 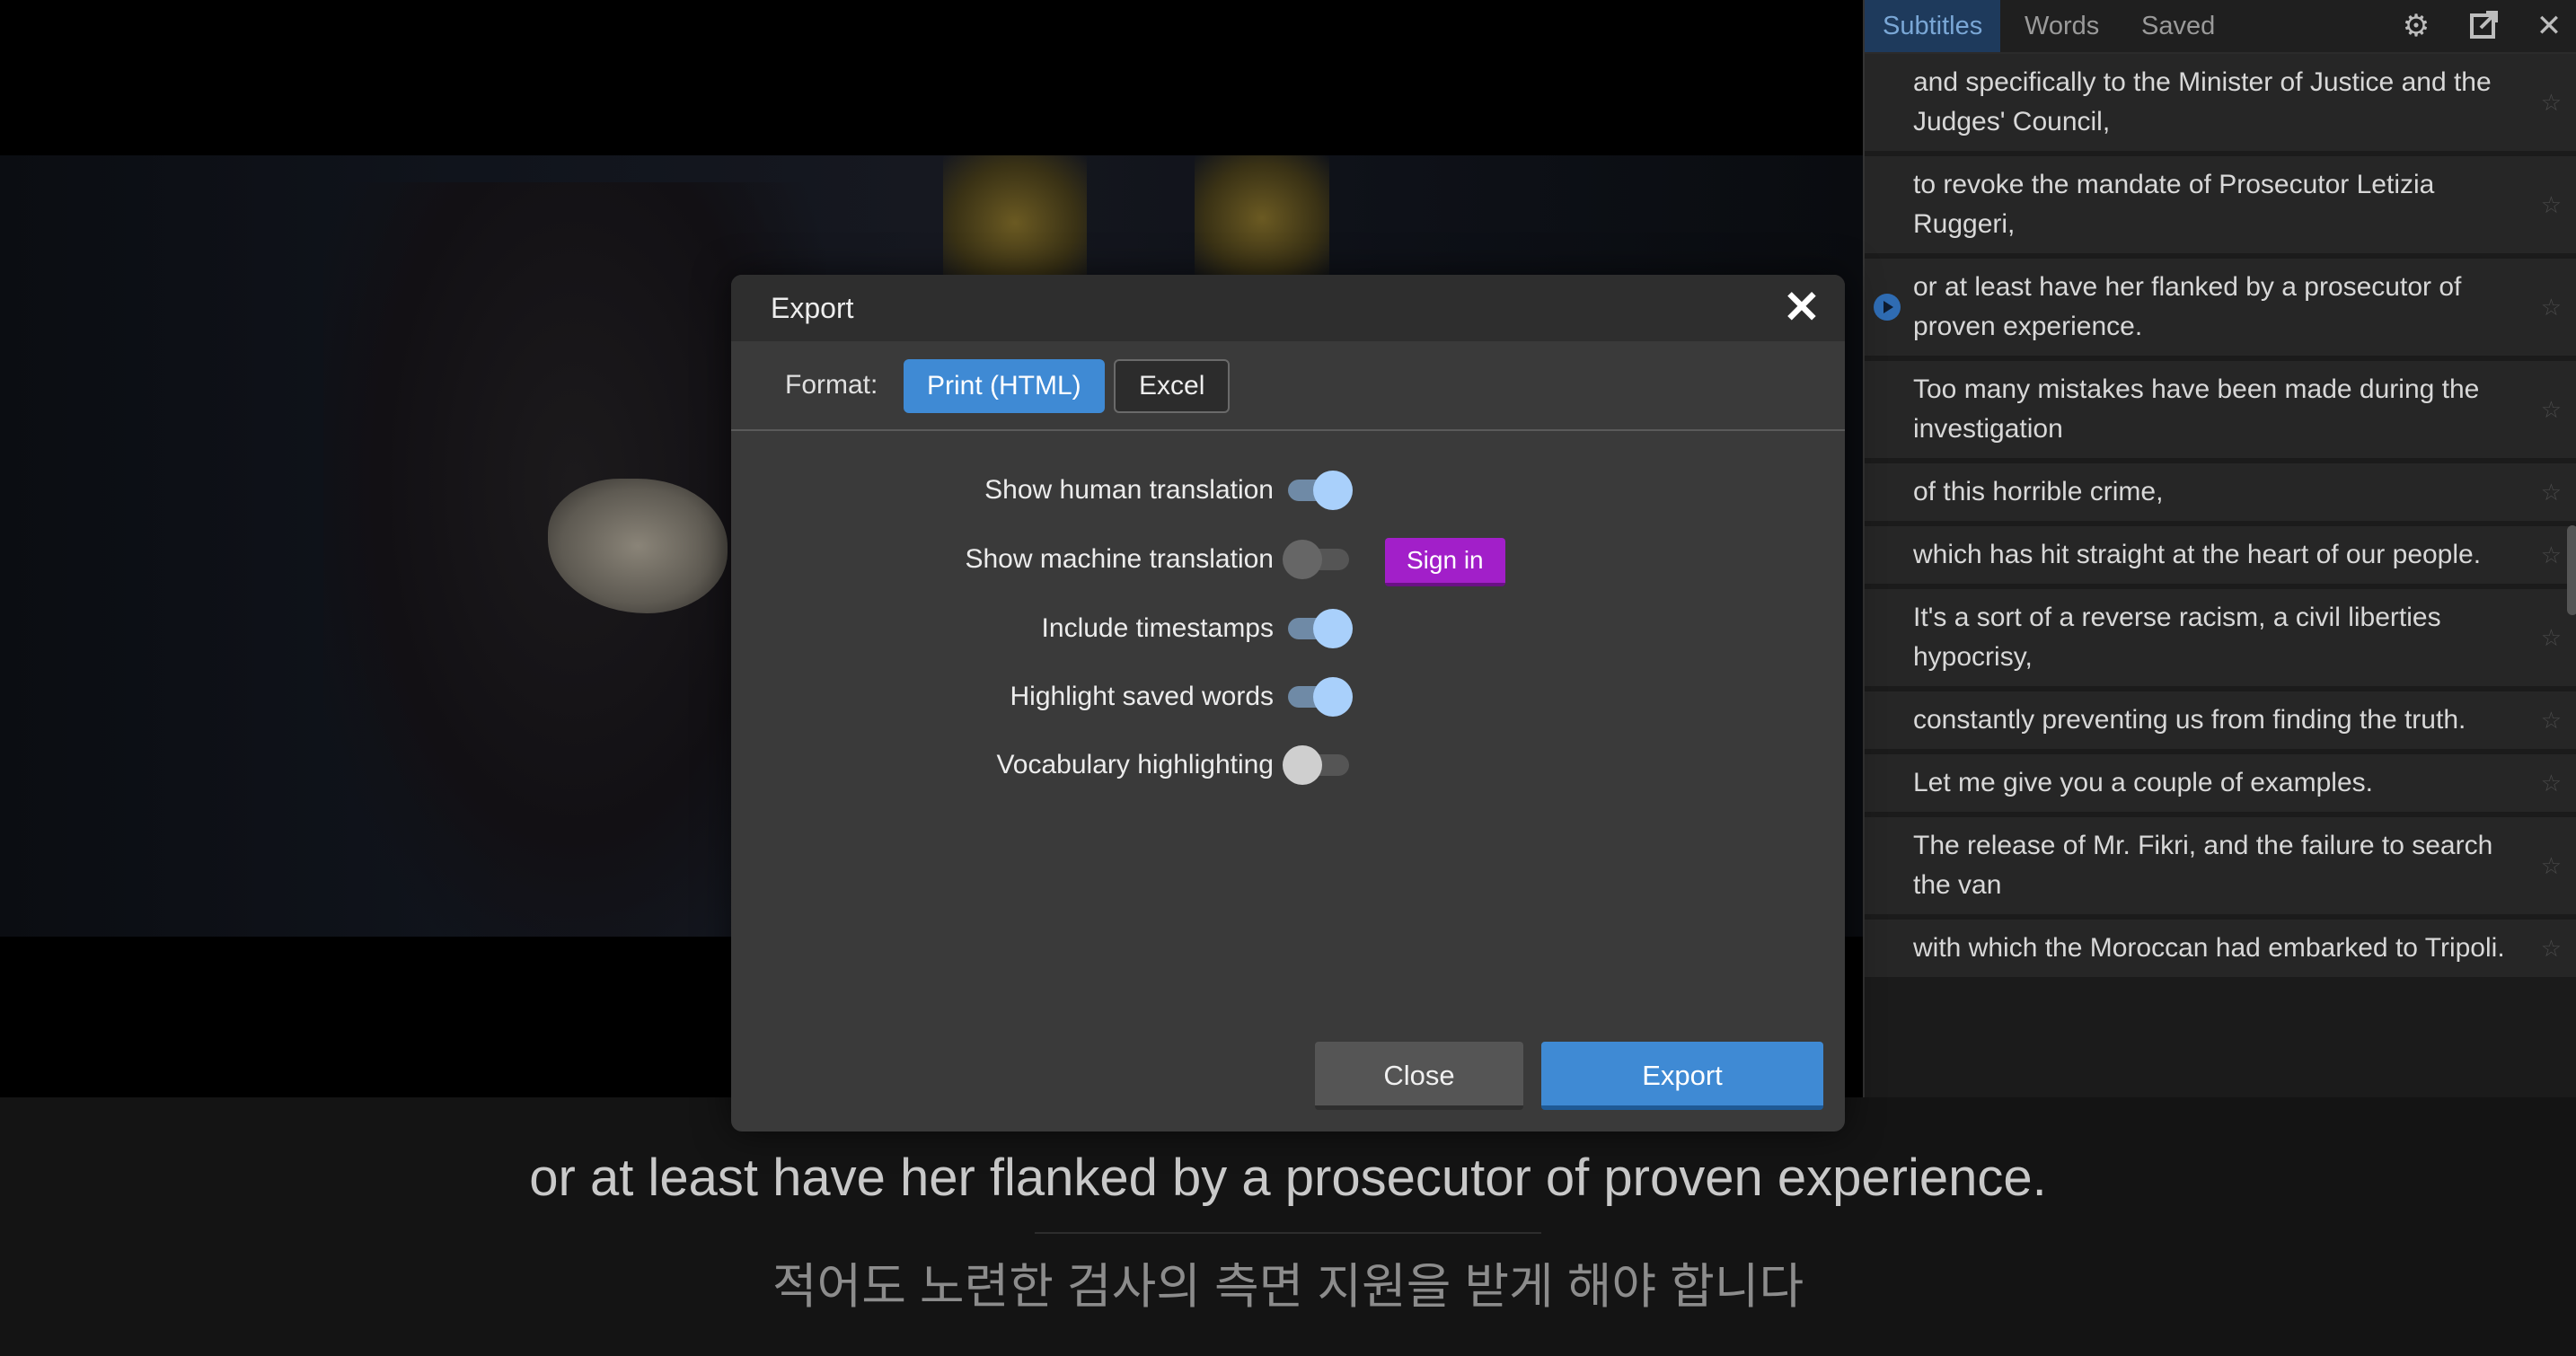 I want to click on close-button: Close, so click(x=1419, y=1076).